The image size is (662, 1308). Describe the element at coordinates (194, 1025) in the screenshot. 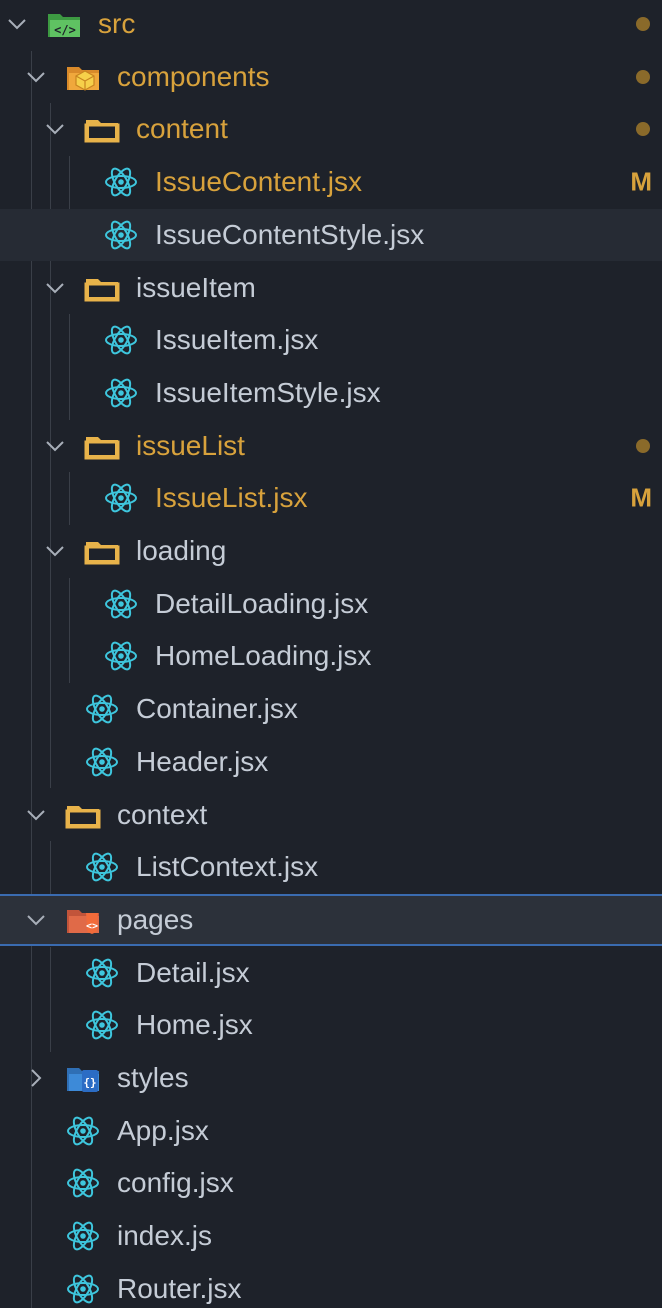

I see `tree-item-label: Home.jsx` at that location.